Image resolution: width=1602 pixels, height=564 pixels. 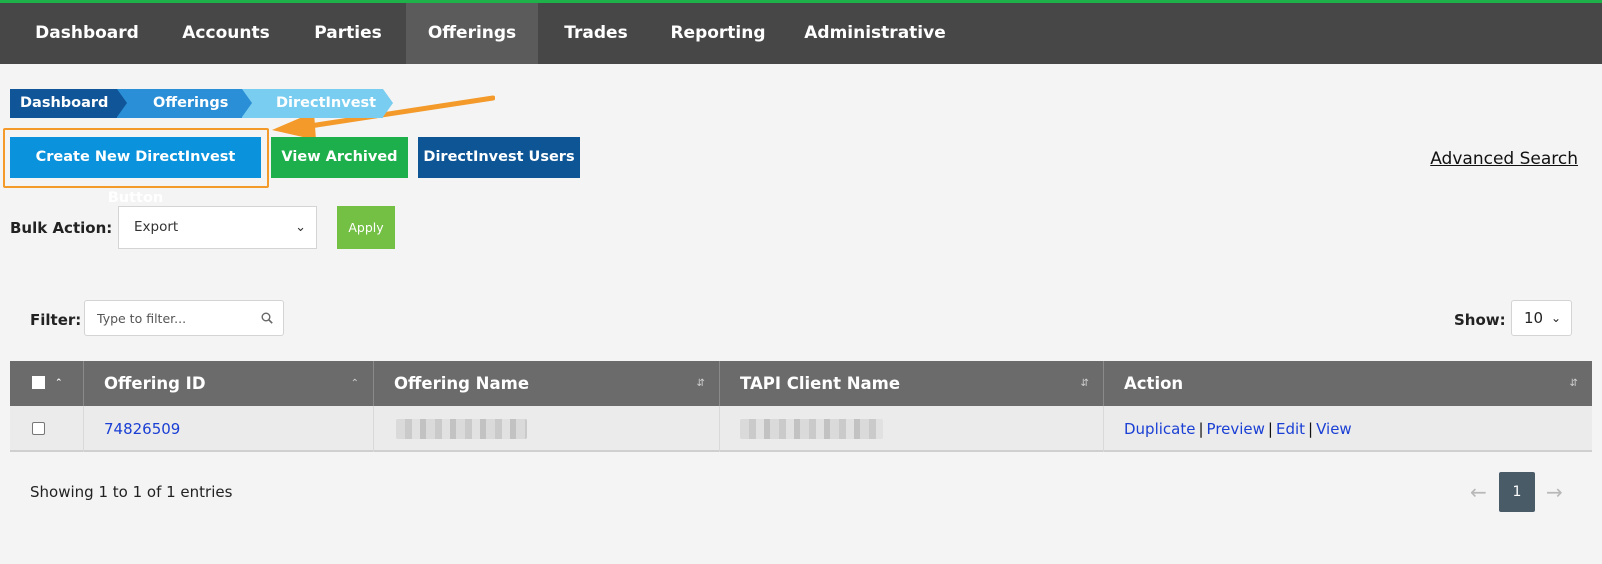 I want to click on row-checkbox, so click(x=38, y=428).